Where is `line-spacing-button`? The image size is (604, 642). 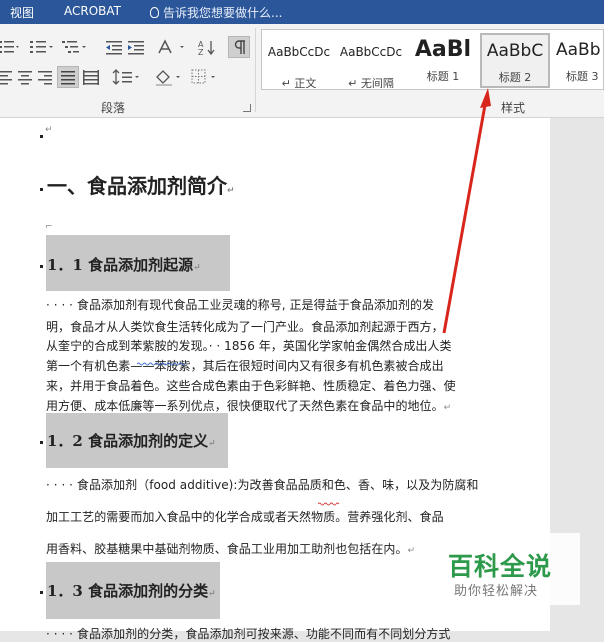 line-spacing-button is located at coordinates (127, 77).